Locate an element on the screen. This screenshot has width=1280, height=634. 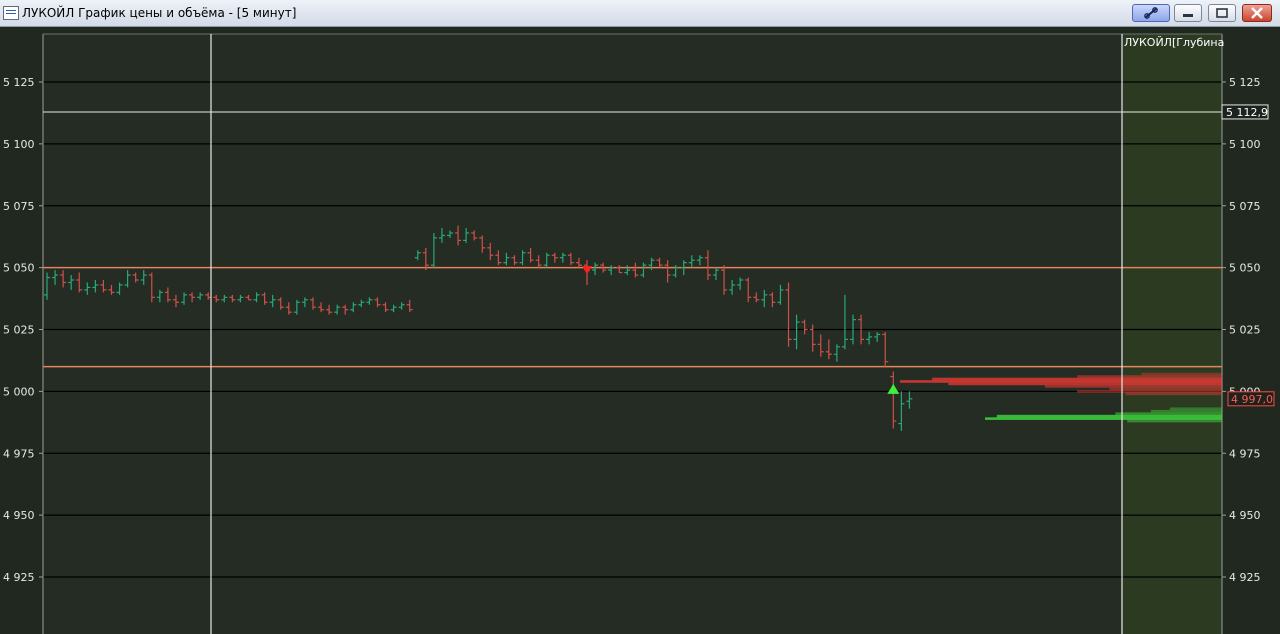
chart-window-icon is located at coordinates (11, 13).